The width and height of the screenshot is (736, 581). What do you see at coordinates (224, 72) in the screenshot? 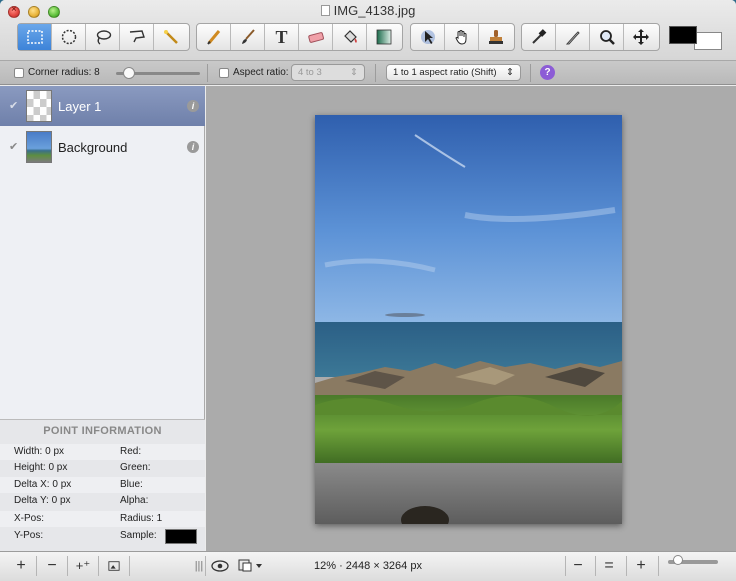
I see `aspect-ratio-checkbox` at bounding box center [224, 72].